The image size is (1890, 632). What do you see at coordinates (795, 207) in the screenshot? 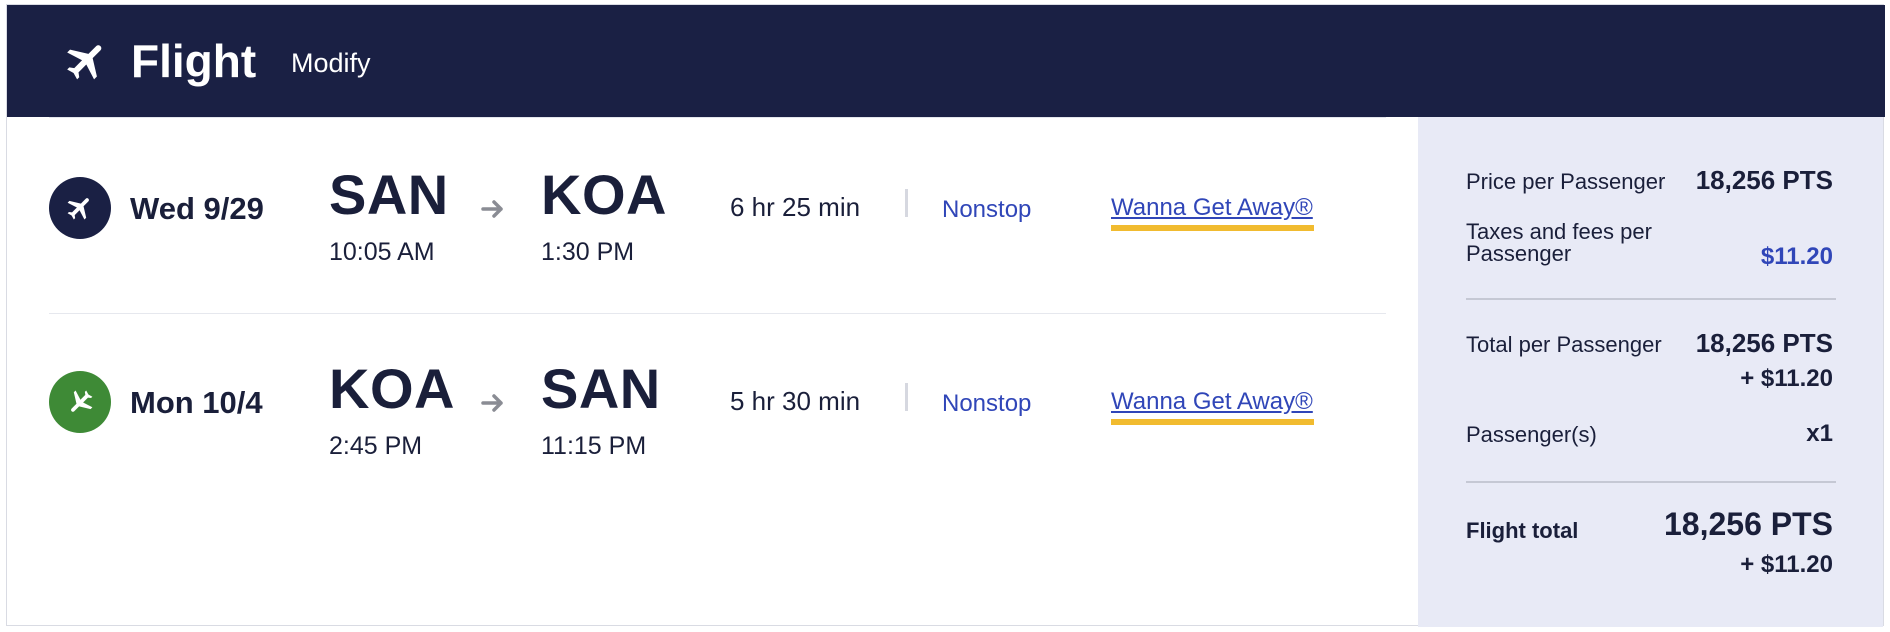
I see `flight-duration: 6 hr 25 min` at bounding box center [795, 207].